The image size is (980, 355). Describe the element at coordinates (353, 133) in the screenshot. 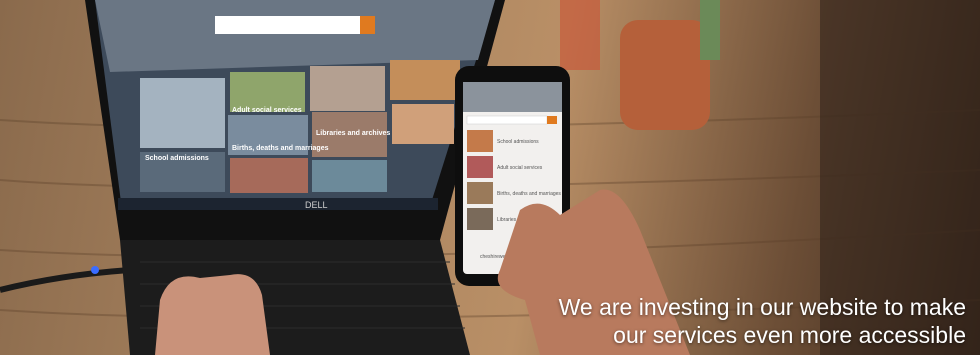

I see `laptop-tile-label: Libraries and archives` at that location.